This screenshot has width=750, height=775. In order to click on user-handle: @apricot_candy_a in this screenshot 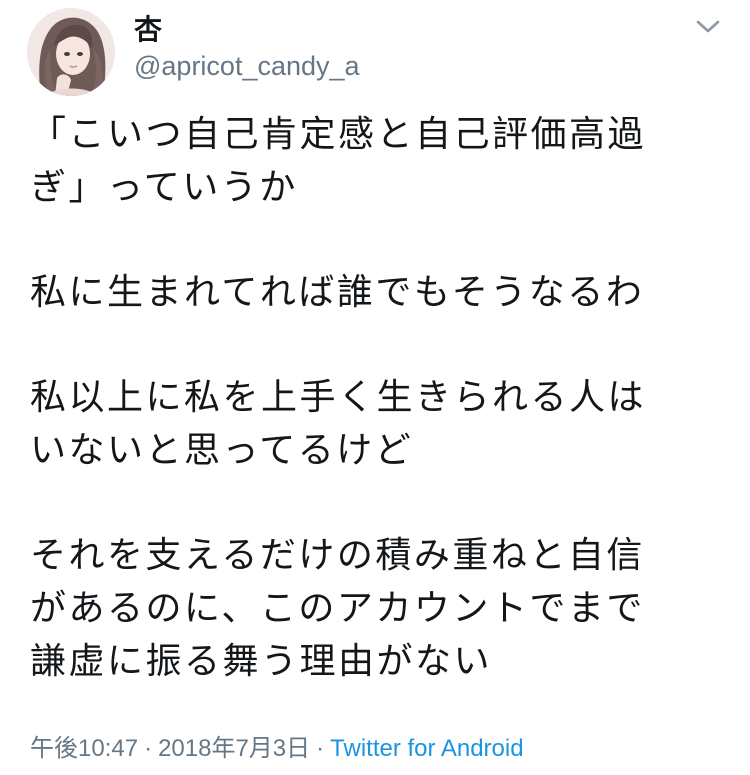, I will do `click(247, 66)`.